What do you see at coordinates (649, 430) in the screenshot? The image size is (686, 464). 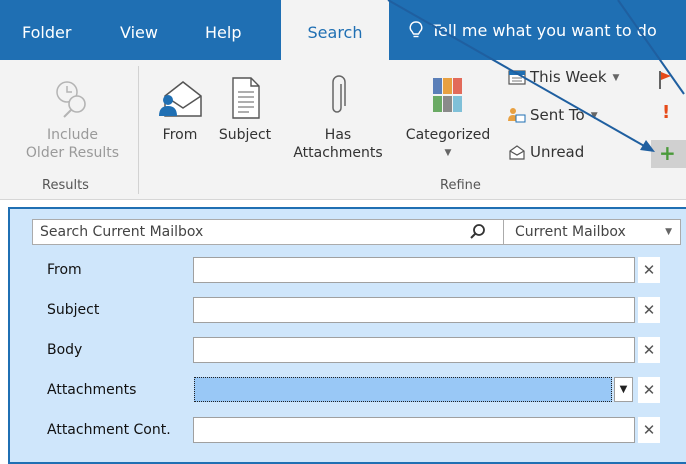 I see `clear-attachment-contains-button: ✕` at bounding box center [649, 430].